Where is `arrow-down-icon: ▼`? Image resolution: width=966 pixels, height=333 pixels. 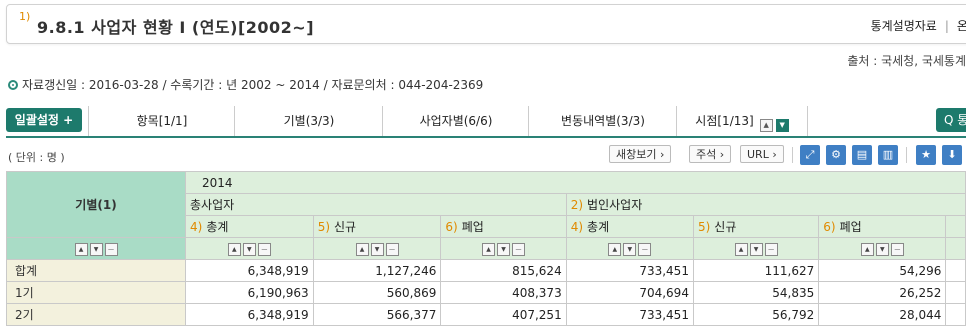 arrow-down-icon: ▼ is located at coordinates (782, 125).